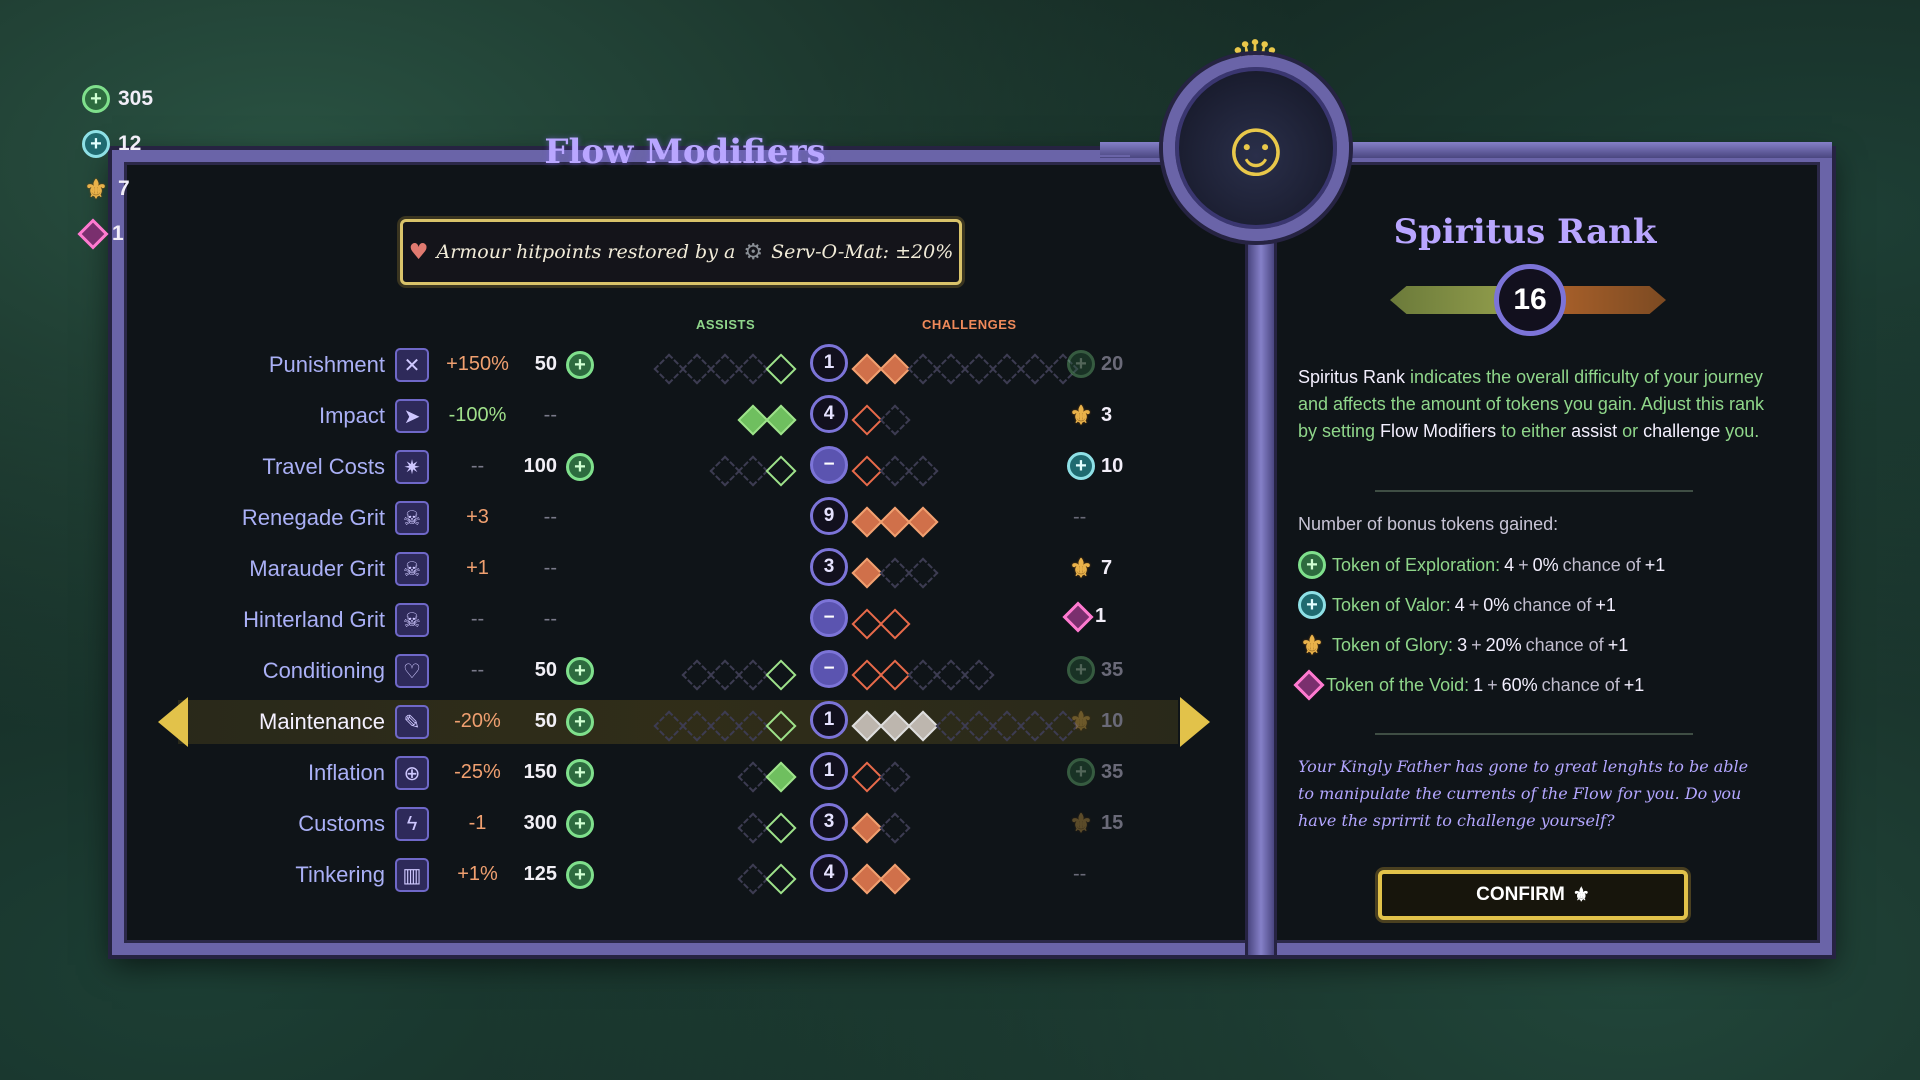 This screenshot has width=1920, height=1080. Describe the element at coordinates (620, 773) in the screenshot. I see `modifier-row-inflation: Inflation ⊕ -25% 150 +1 +35` at that location.